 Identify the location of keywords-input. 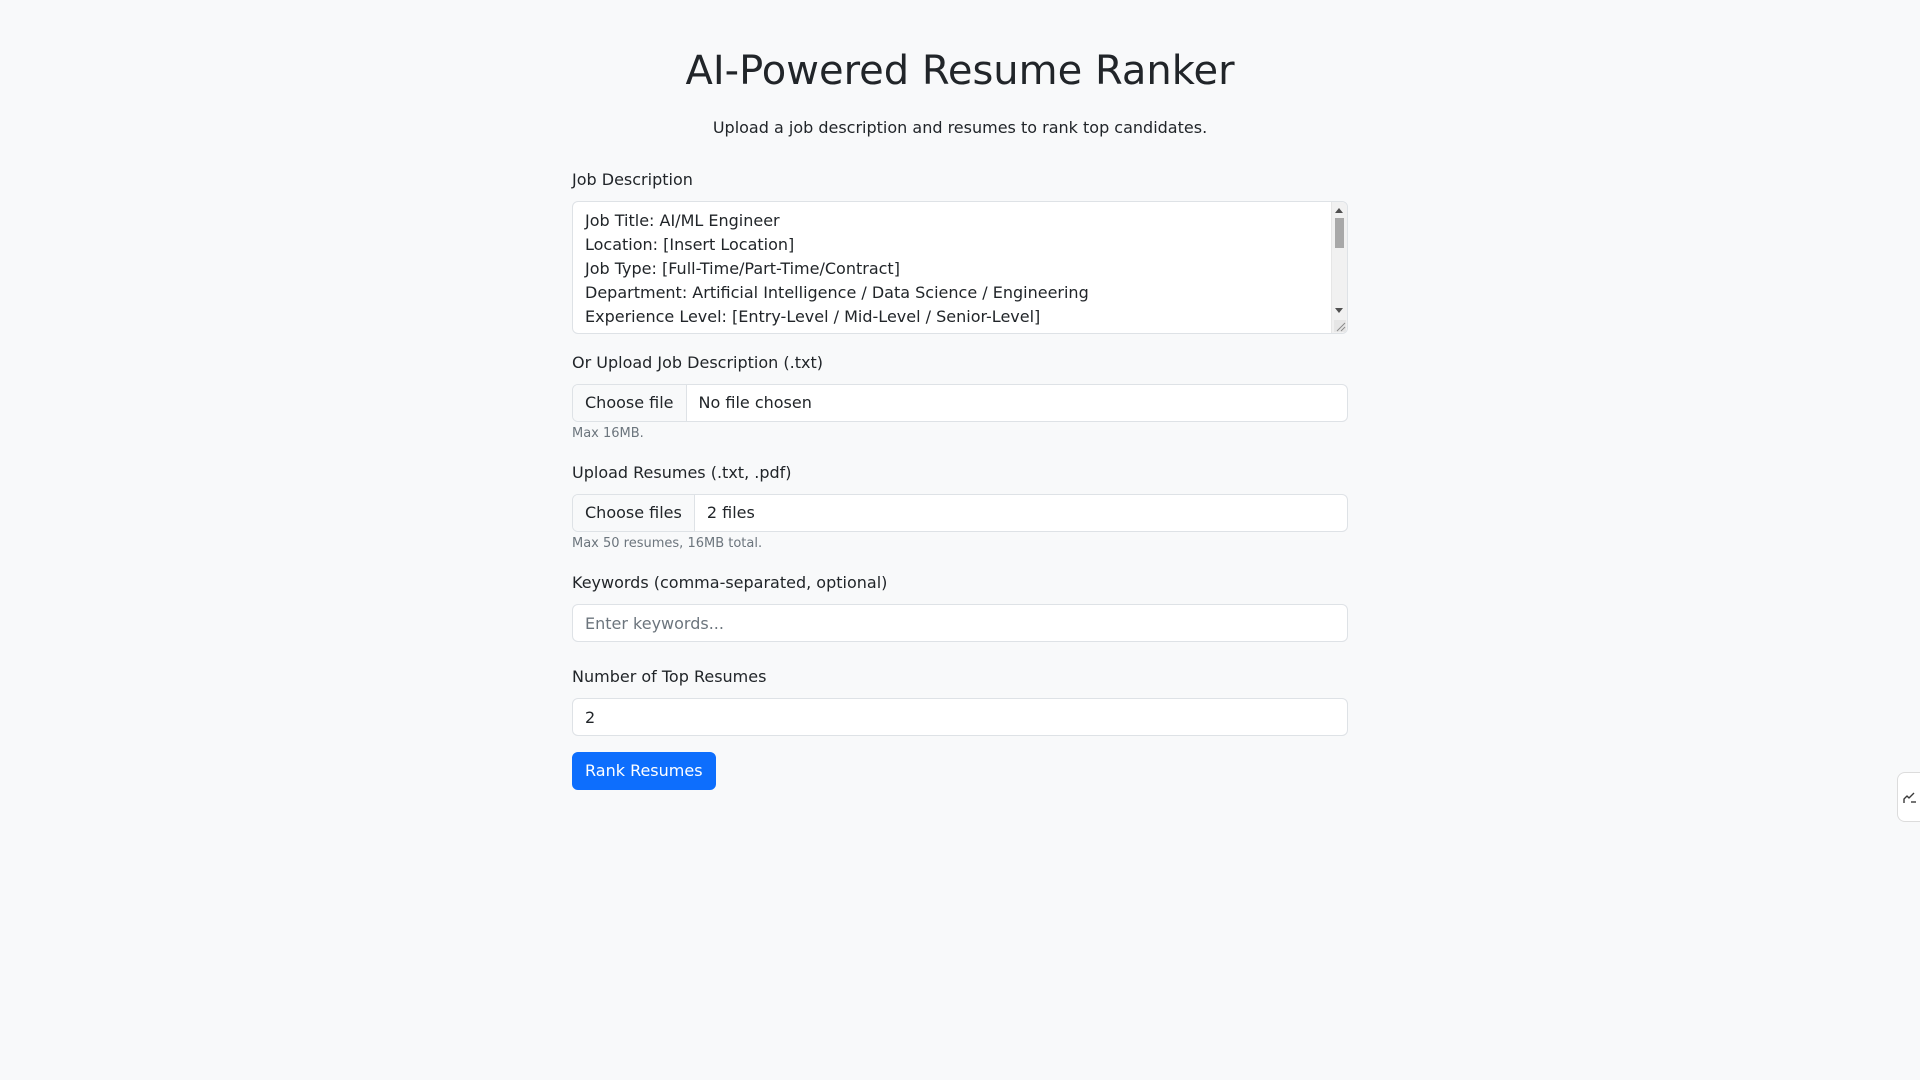
(960, 623).